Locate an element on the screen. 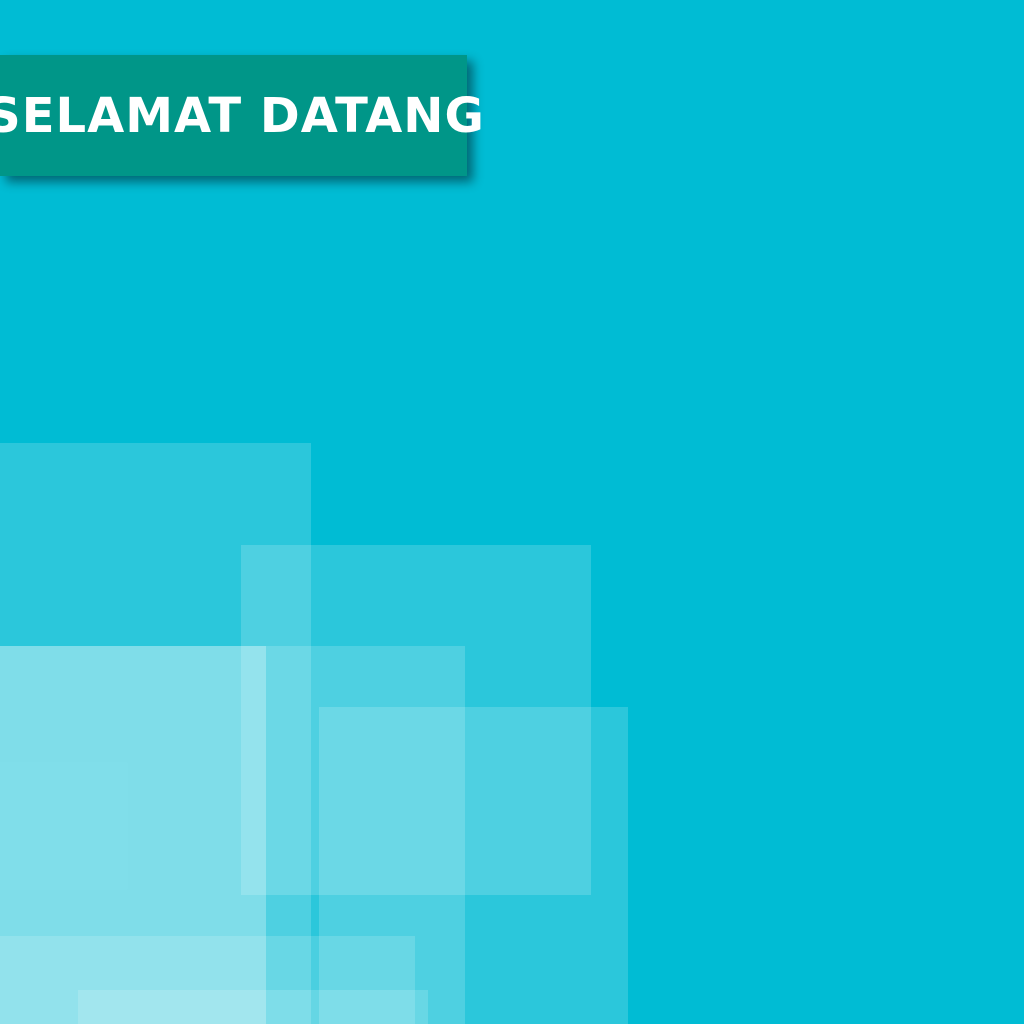 The height and width of the screenshot is (1024, 1024). welcome-banner: SELAMAT DATANG is located at coordinates (242, 115).